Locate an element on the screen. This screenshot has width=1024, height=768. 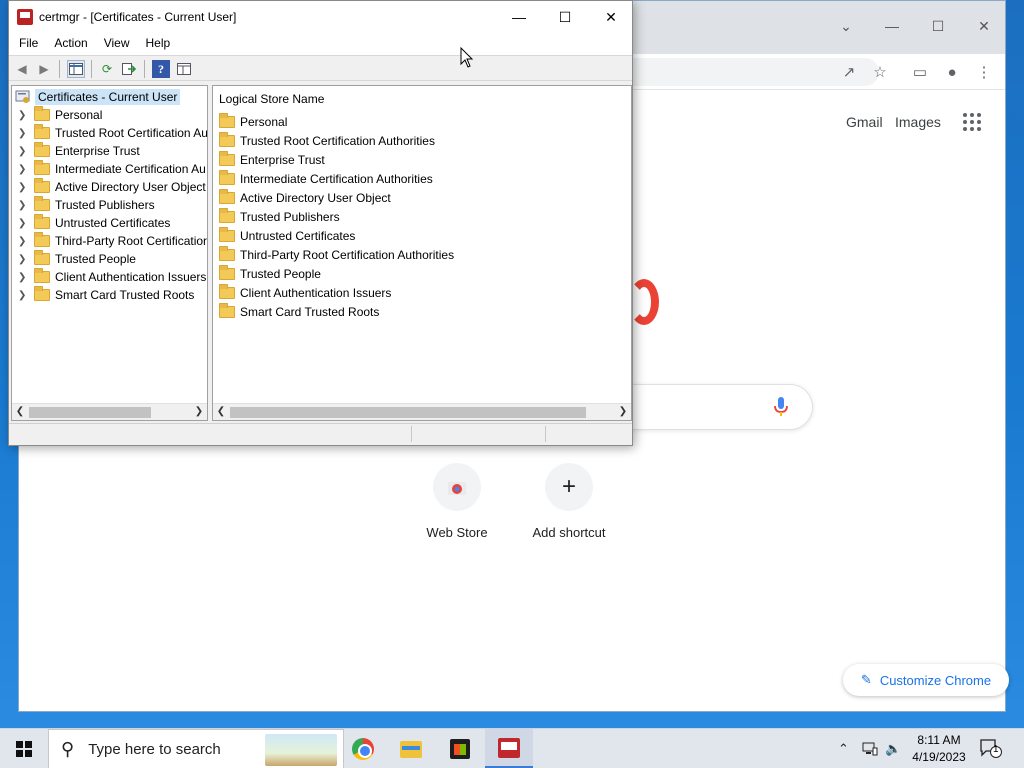
maximize-button: ☐ is located at coordinates (565, 17).